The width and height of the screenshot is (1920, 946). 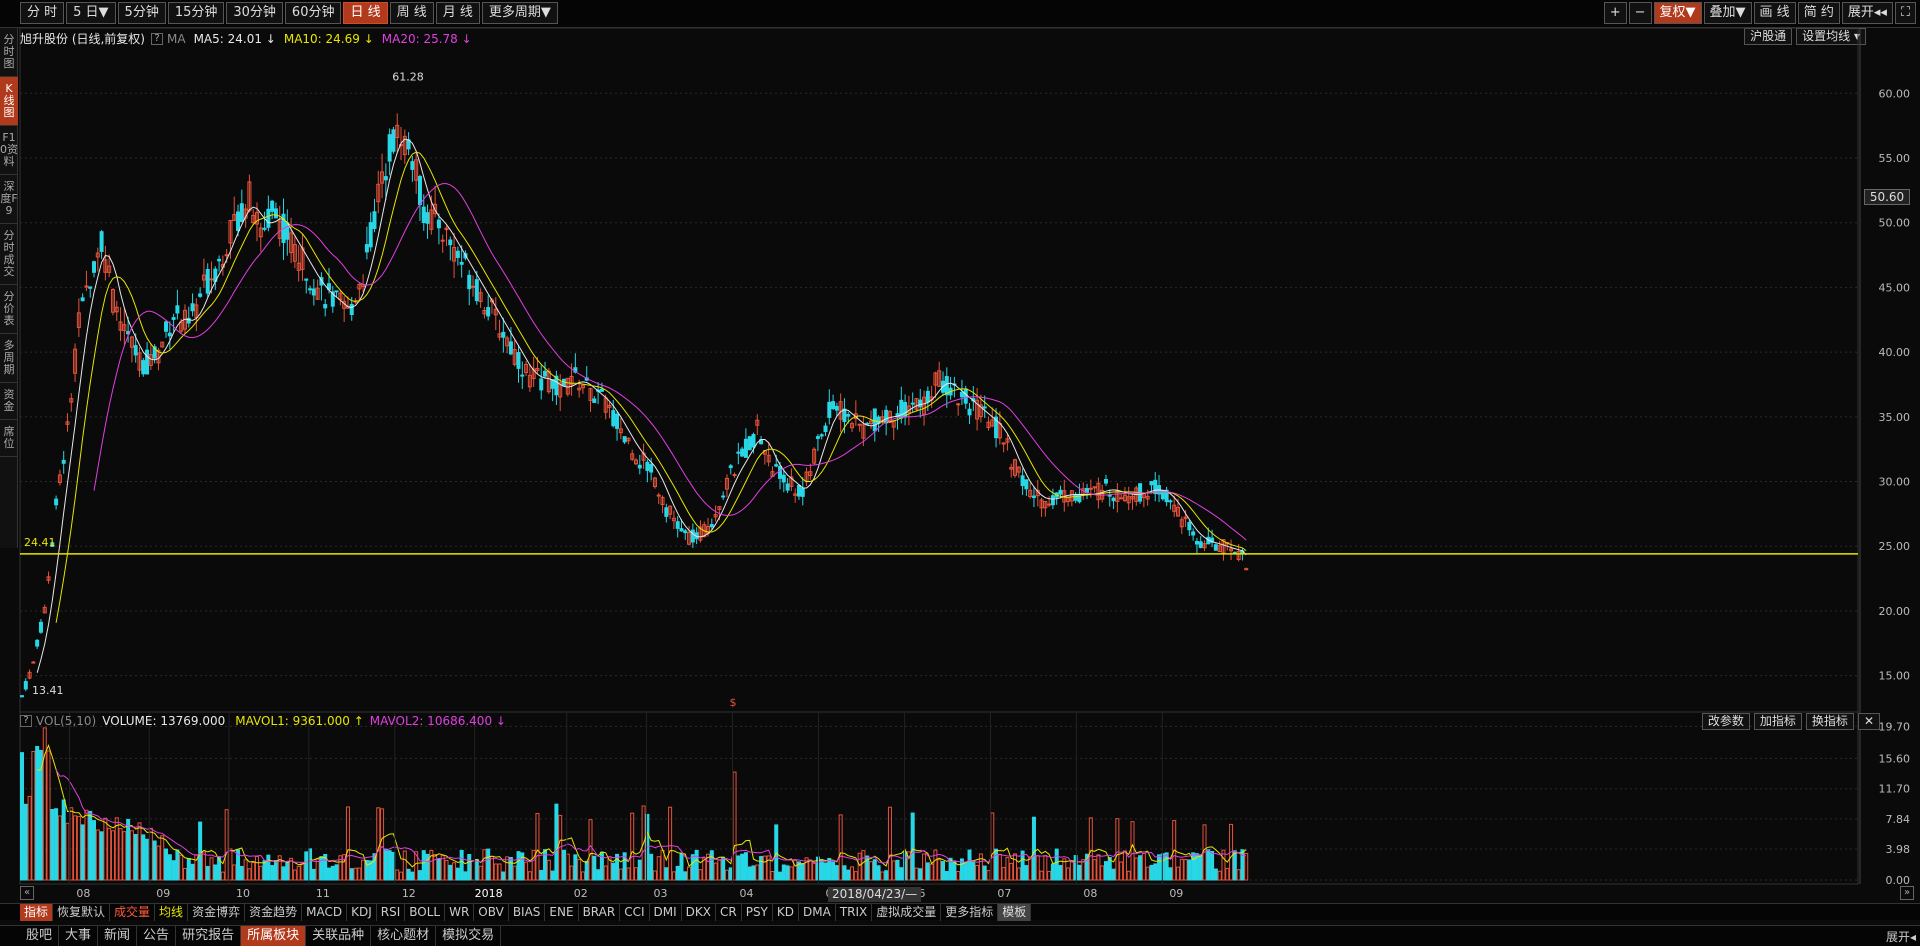 I want to click on right-tool-6: 展开◂◂, so click(x=1867, y=13).